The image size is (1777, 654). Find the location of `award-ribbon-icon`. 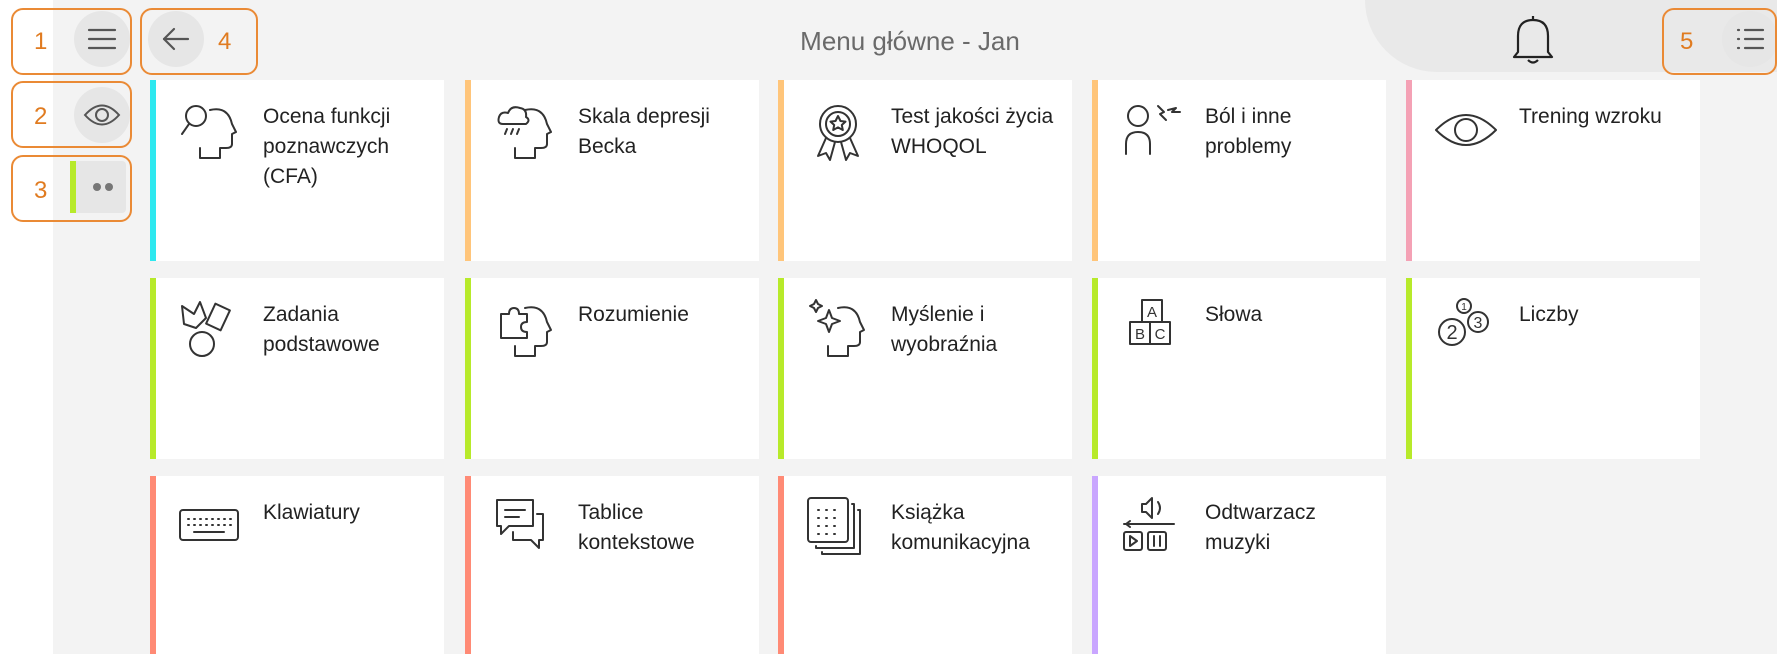

award-ribbon-icon is located at coordinates (838, 130).